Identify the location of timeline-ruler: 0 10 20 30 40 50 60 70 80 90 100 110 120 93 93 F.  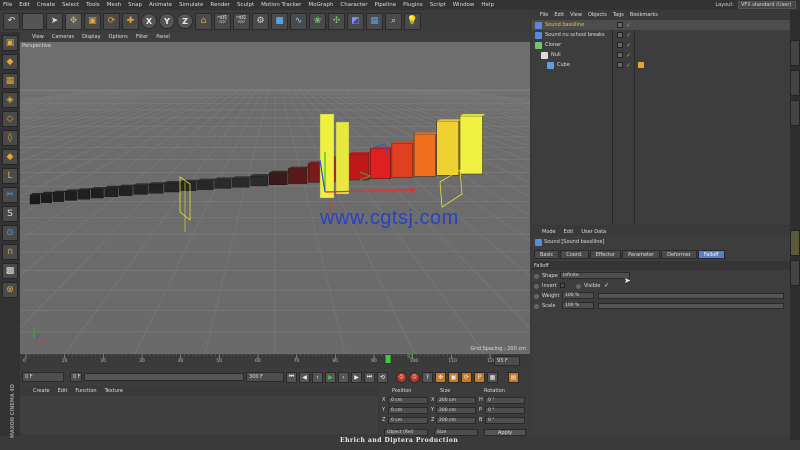
(275, 361).